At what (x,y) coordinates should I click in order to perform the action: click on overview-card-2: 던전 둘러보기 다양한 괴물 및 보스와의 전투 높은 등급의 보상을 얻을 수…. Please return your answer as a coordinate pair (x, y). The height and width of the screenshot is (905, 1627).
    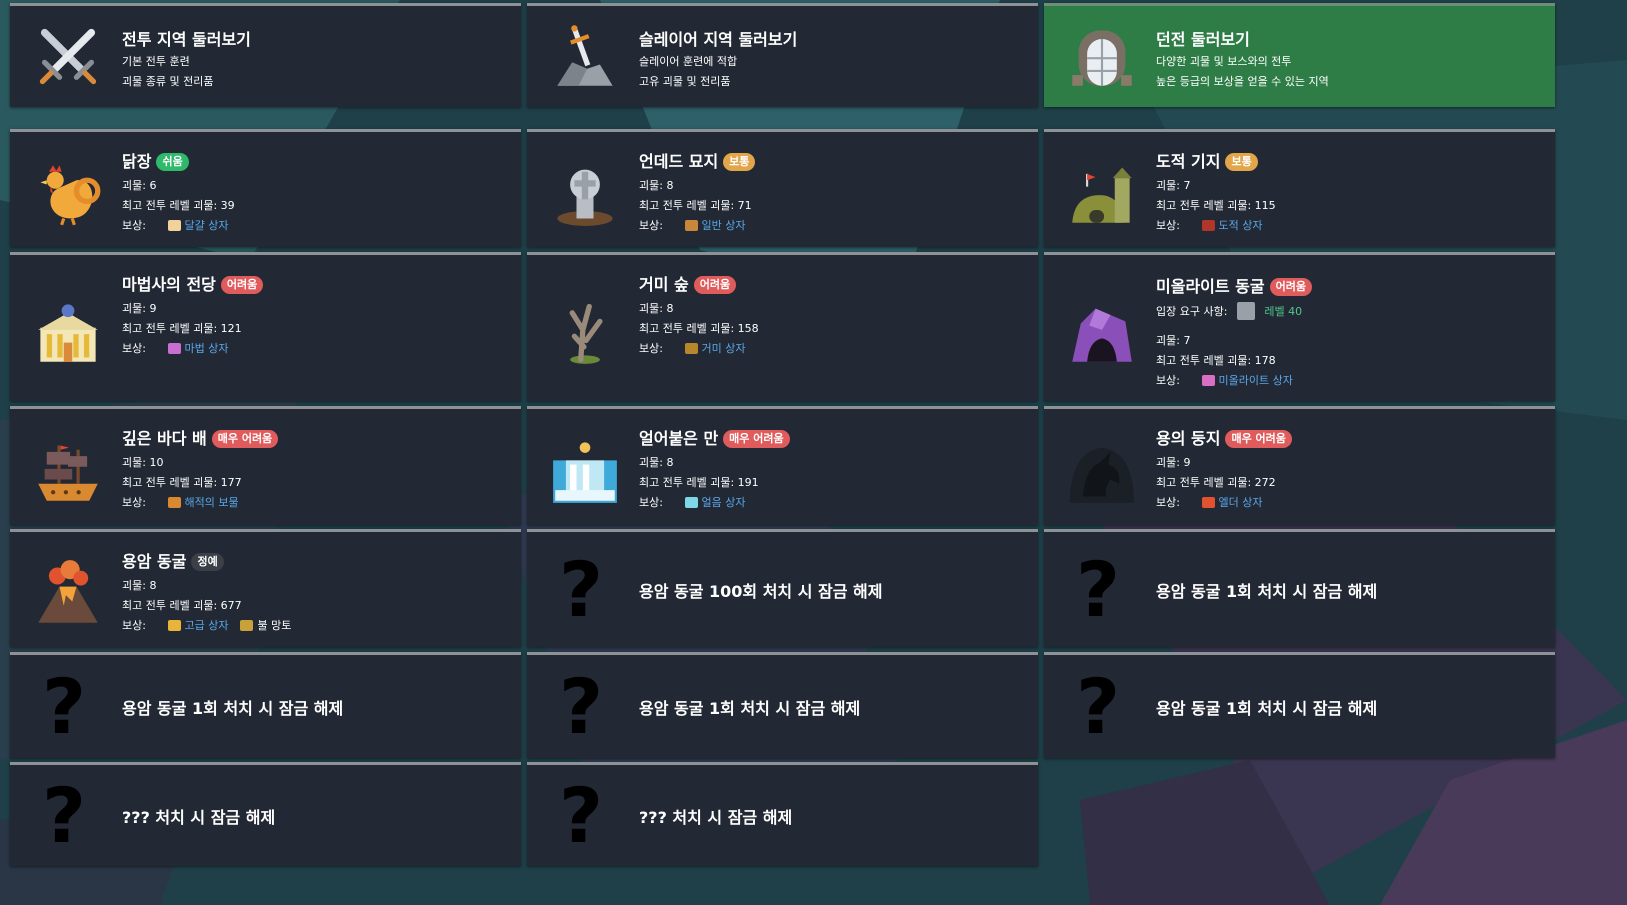
    Looking at the image, I should click on (1299, 55).